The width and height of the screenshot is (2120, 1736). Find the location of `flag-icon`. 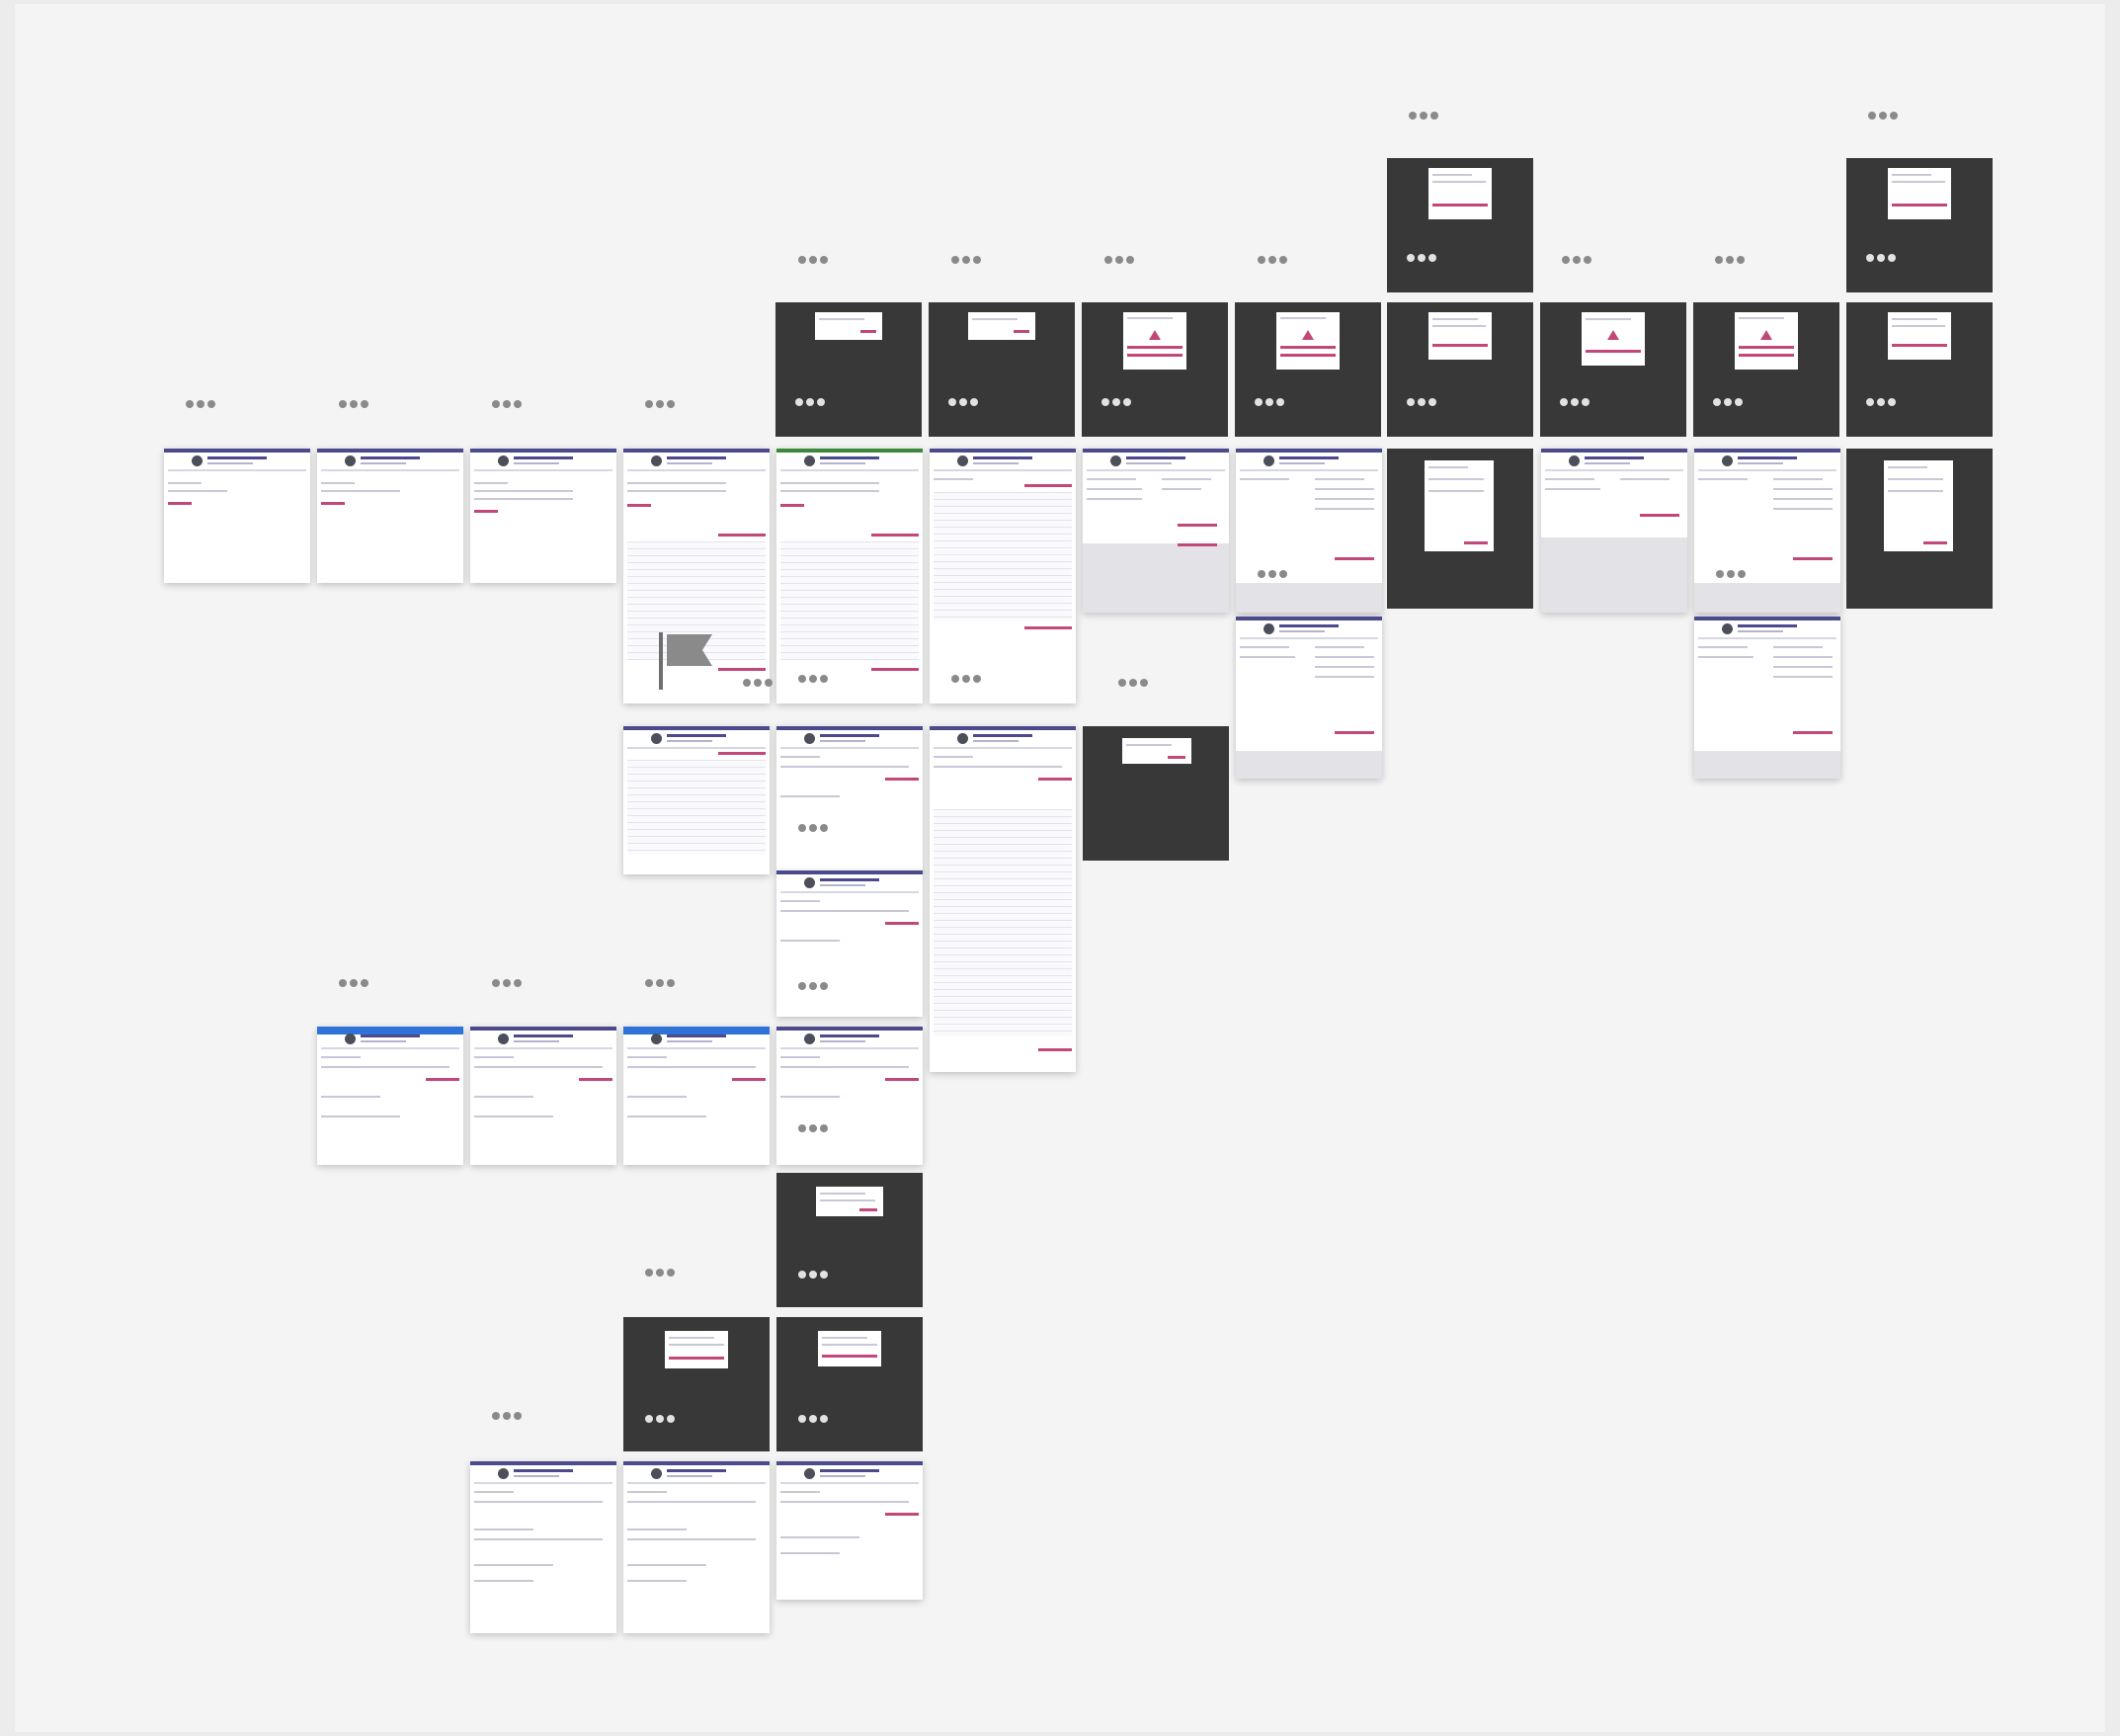

flag-icon is located at coordinates (688, 662).